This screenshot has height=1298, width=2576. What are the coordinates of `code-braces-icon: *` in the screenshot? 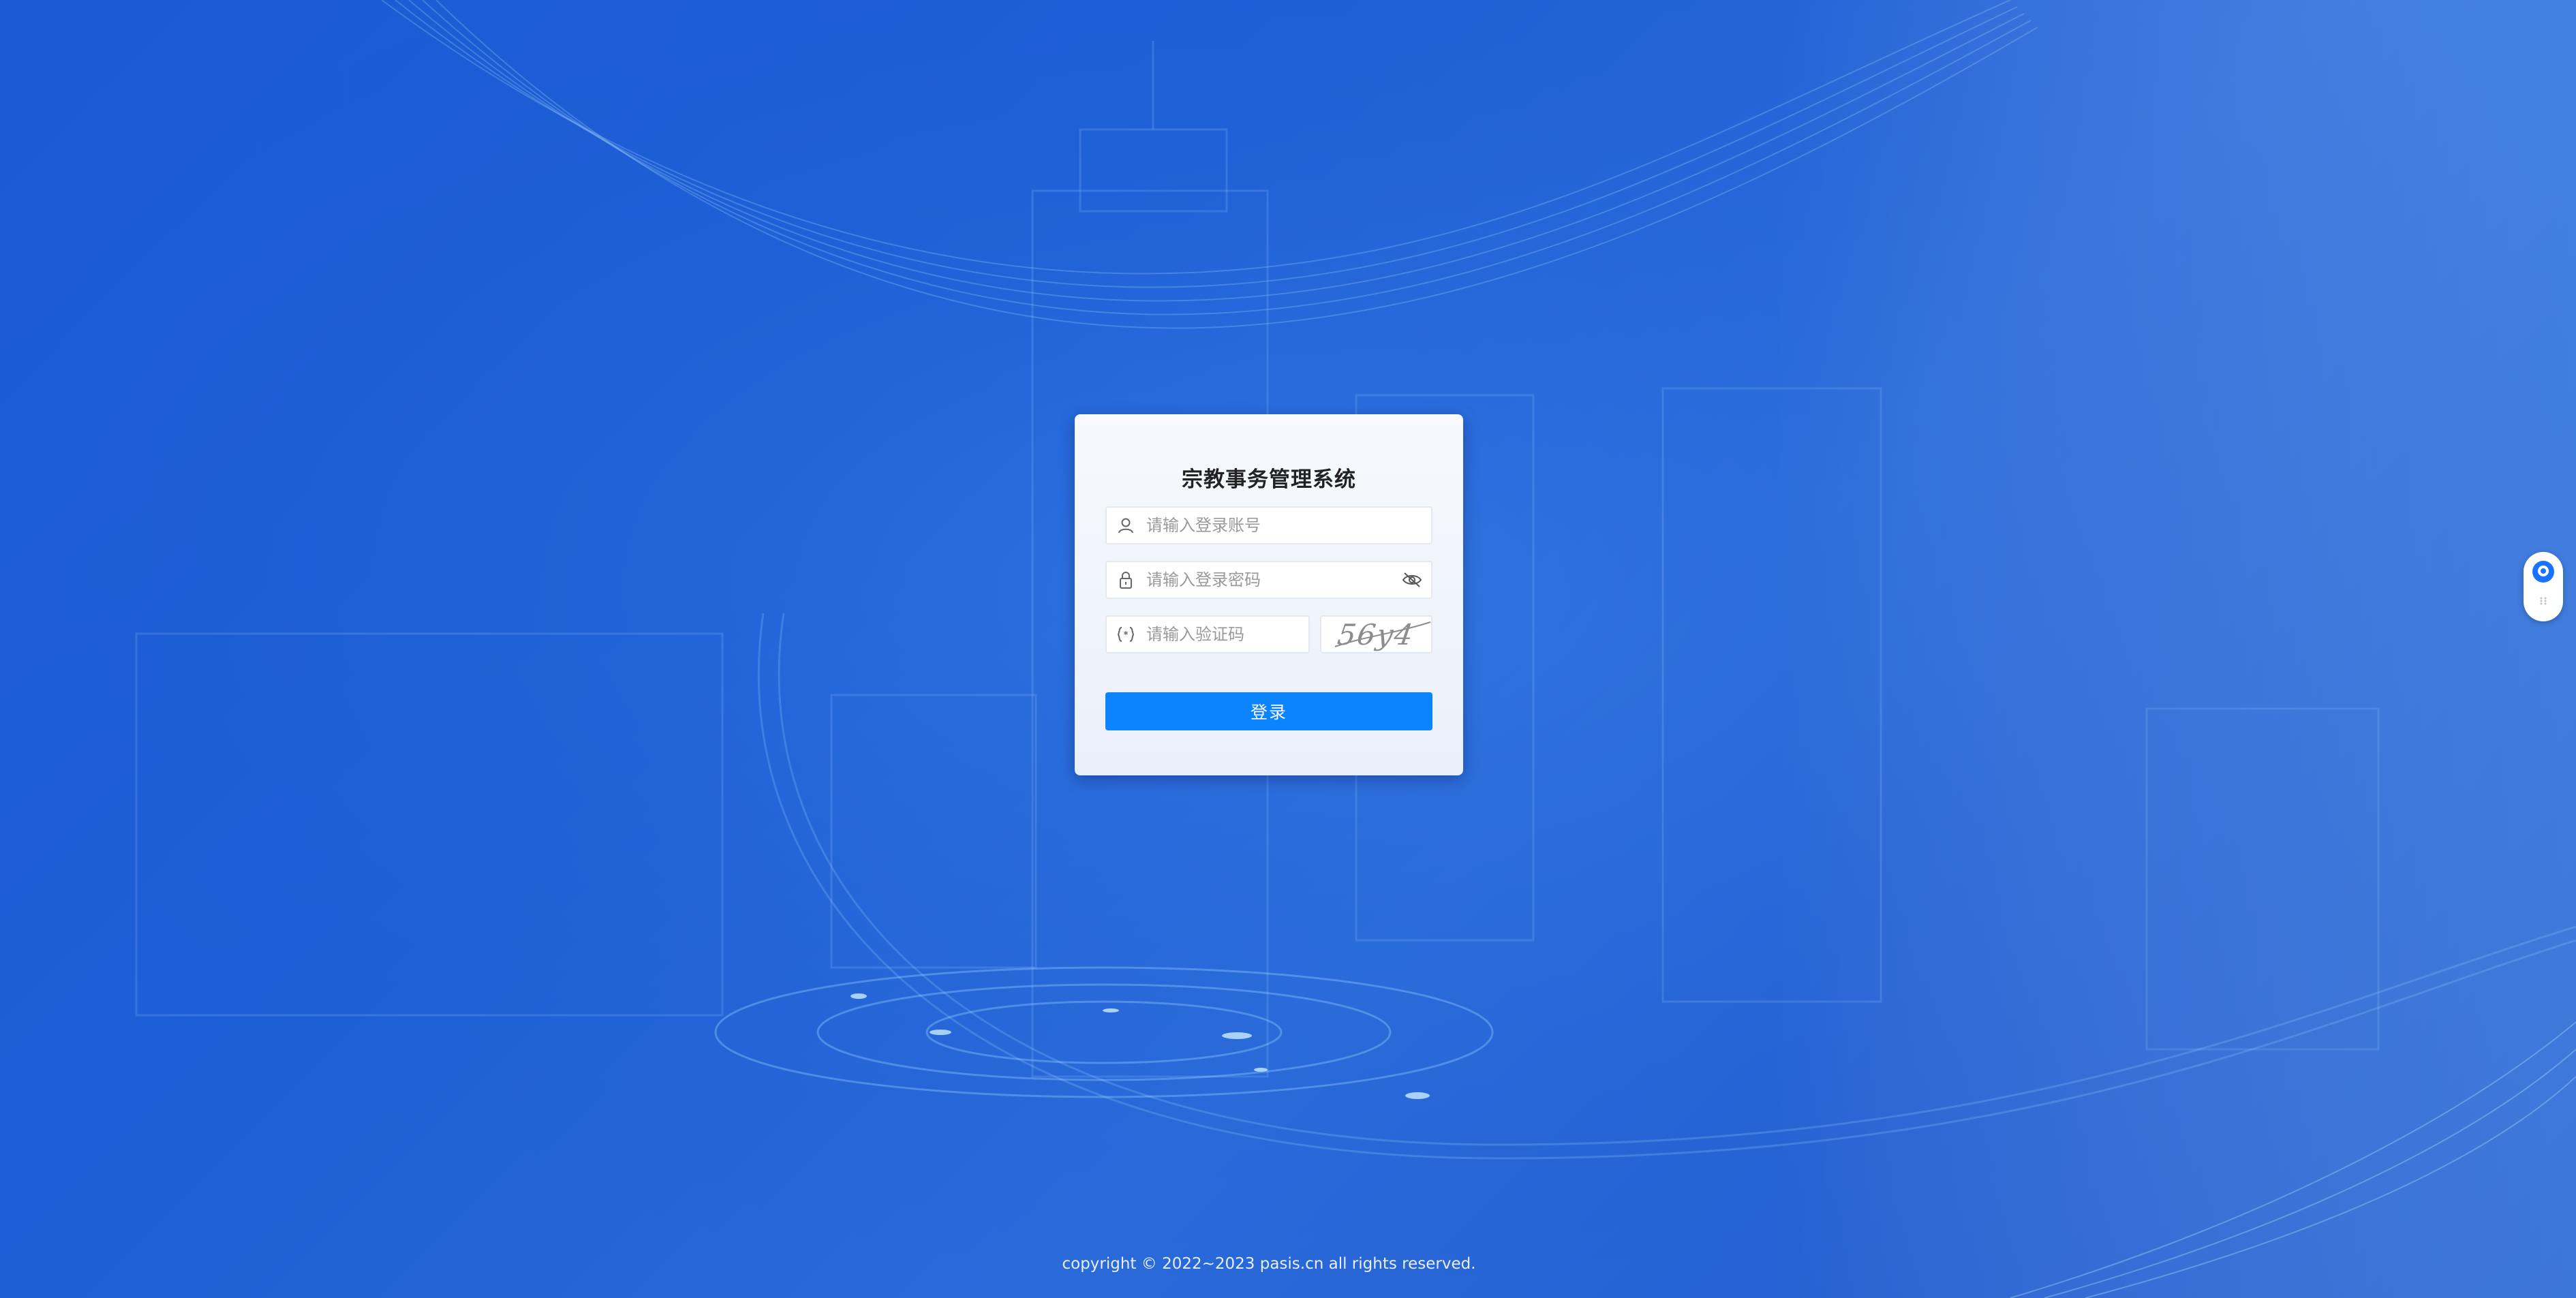 It's located at (1125, 634).